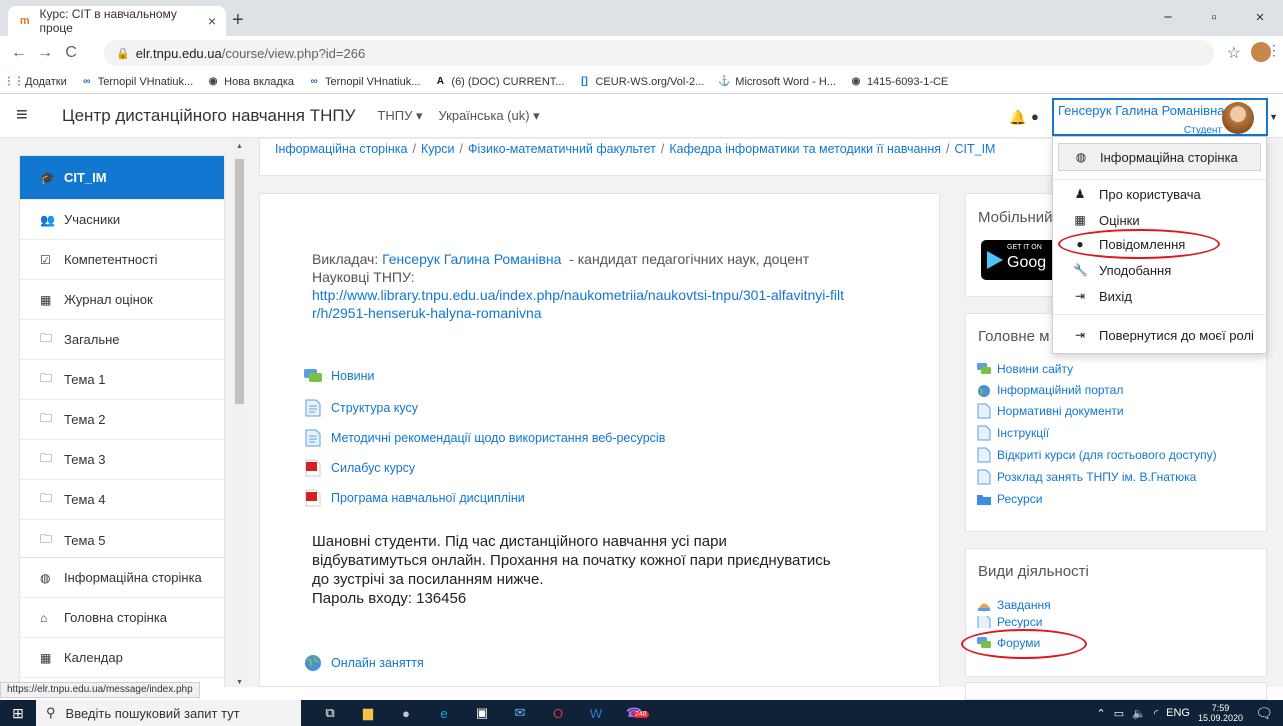 Image resolution: width=1283 pixels, height=726 pixels. I want to click on breadcrumb-item: Курси, so click(438, 149).